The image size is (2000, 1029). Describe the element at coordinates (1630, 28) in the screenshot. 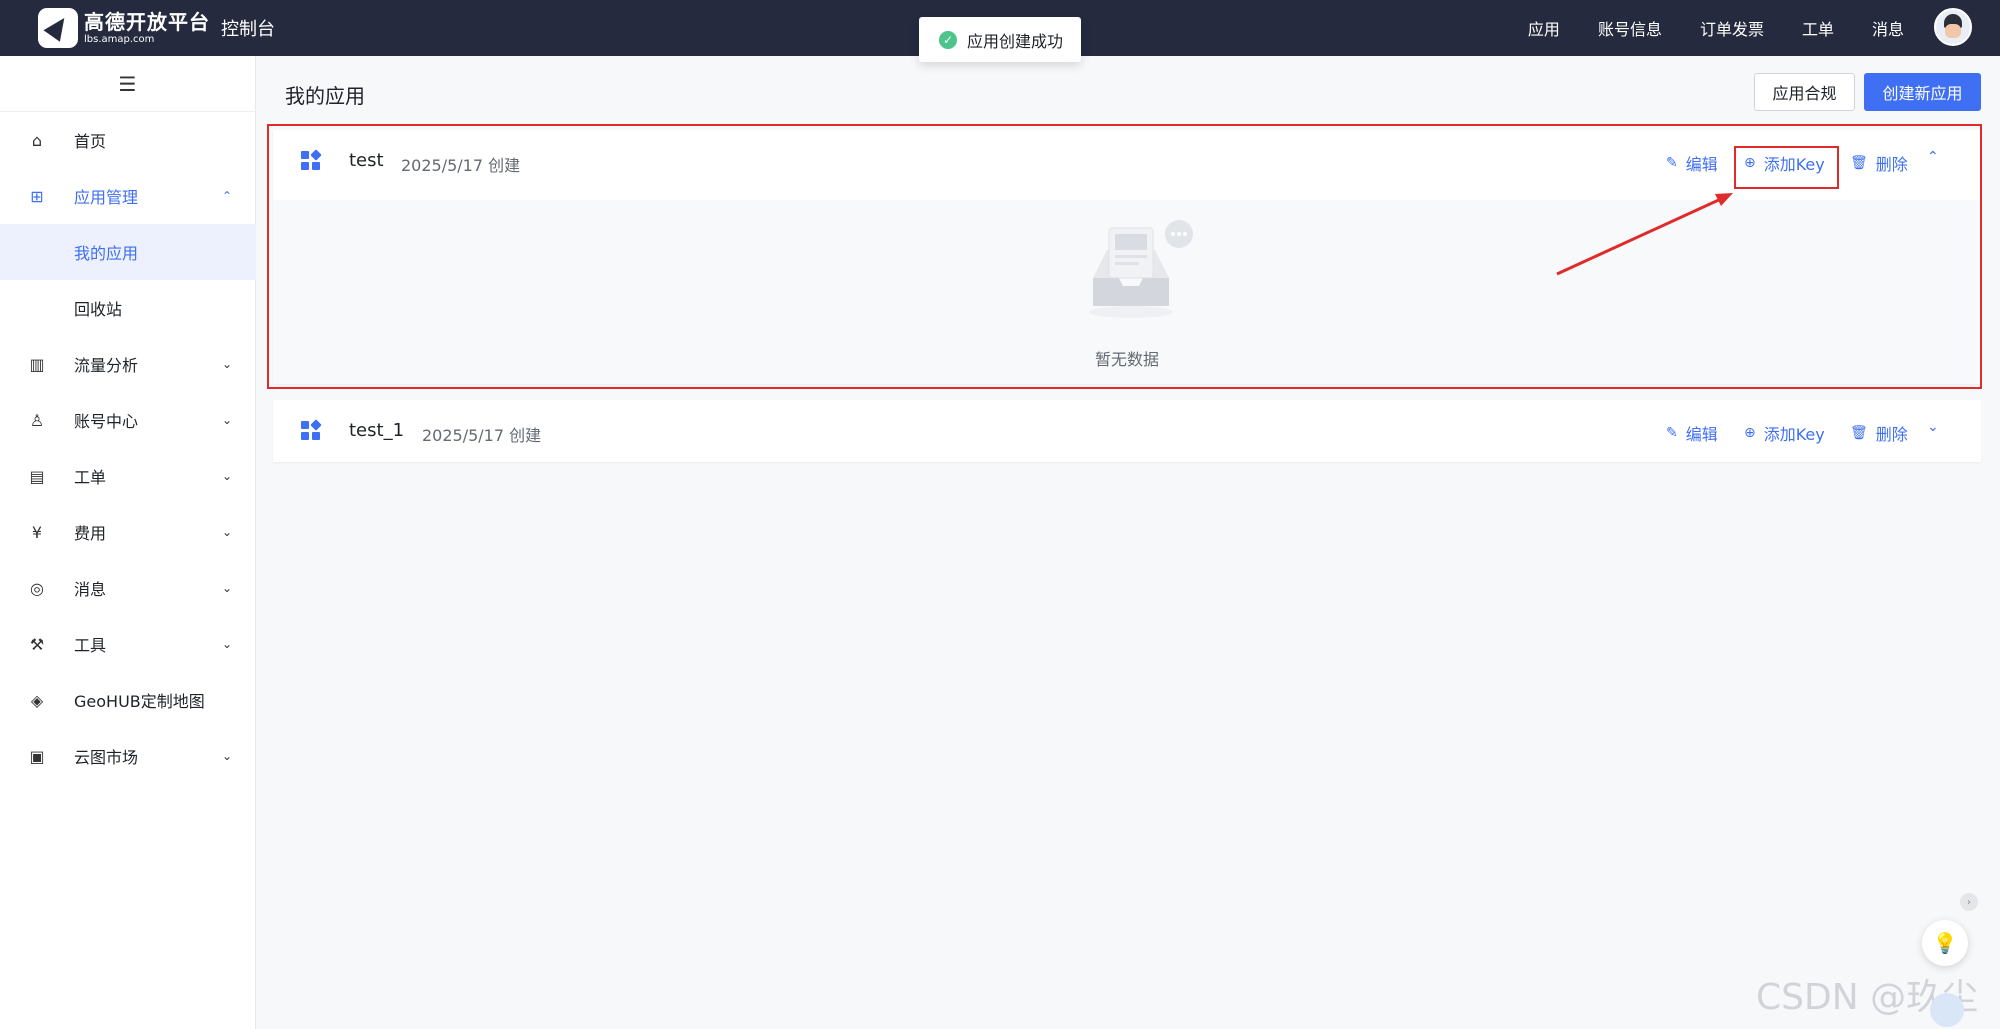

I see `top-nav-account: 账号信息` at that location.